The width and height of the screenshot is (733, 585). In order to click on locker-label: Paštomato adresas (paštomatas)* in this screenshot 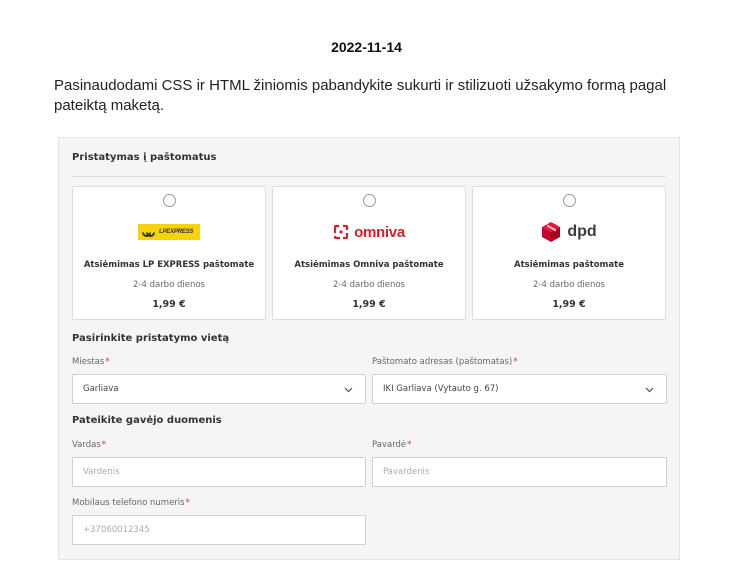, I will do `click(445, 362)`.